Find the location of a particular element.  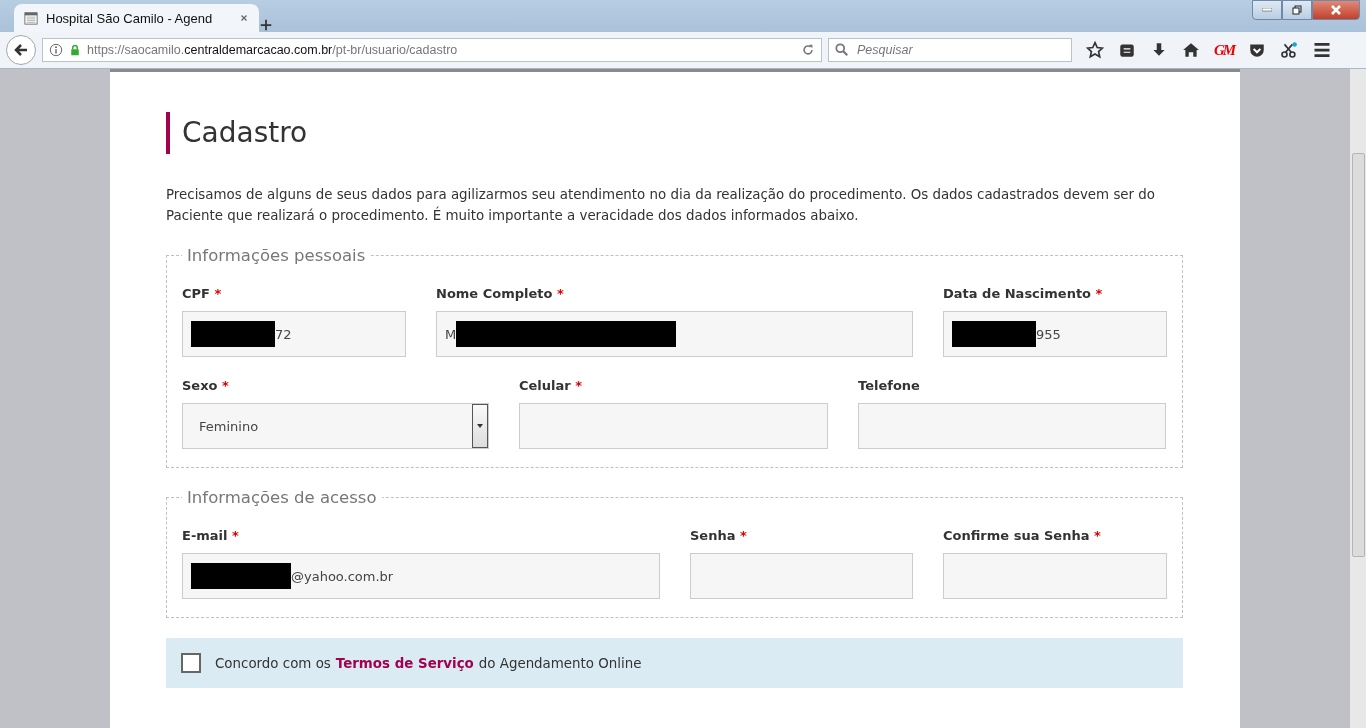

terms-link: Termos de Serviço is located at coordinates (404, 663).